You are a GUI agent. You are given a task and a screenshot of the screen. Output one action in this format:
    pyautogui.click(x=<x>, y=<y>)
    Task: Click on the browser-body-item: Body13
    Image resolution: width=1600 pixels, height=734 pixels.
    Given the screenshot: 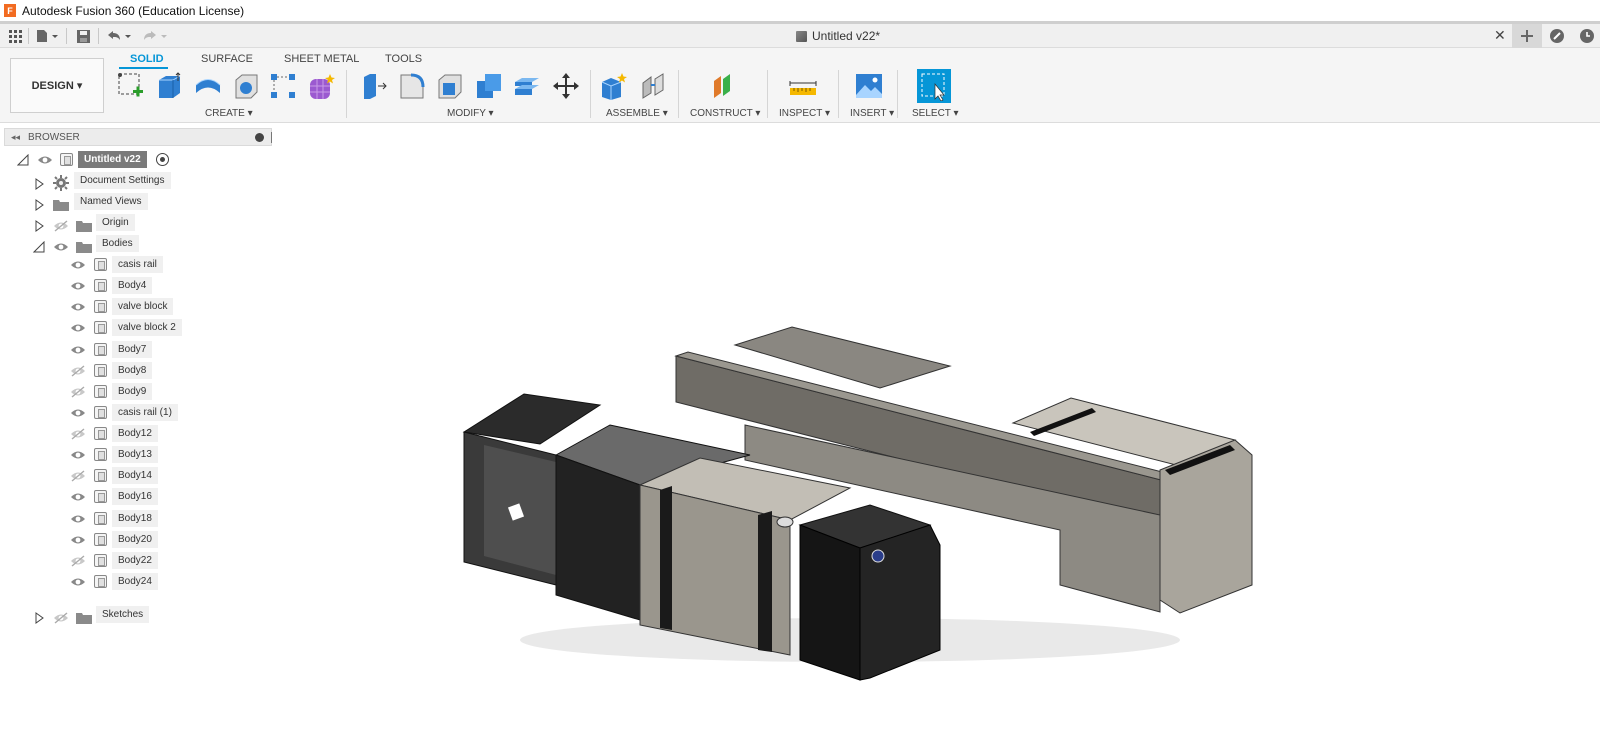 What is the action you would take?
    pyautogui.click(x=135, y=455)
    